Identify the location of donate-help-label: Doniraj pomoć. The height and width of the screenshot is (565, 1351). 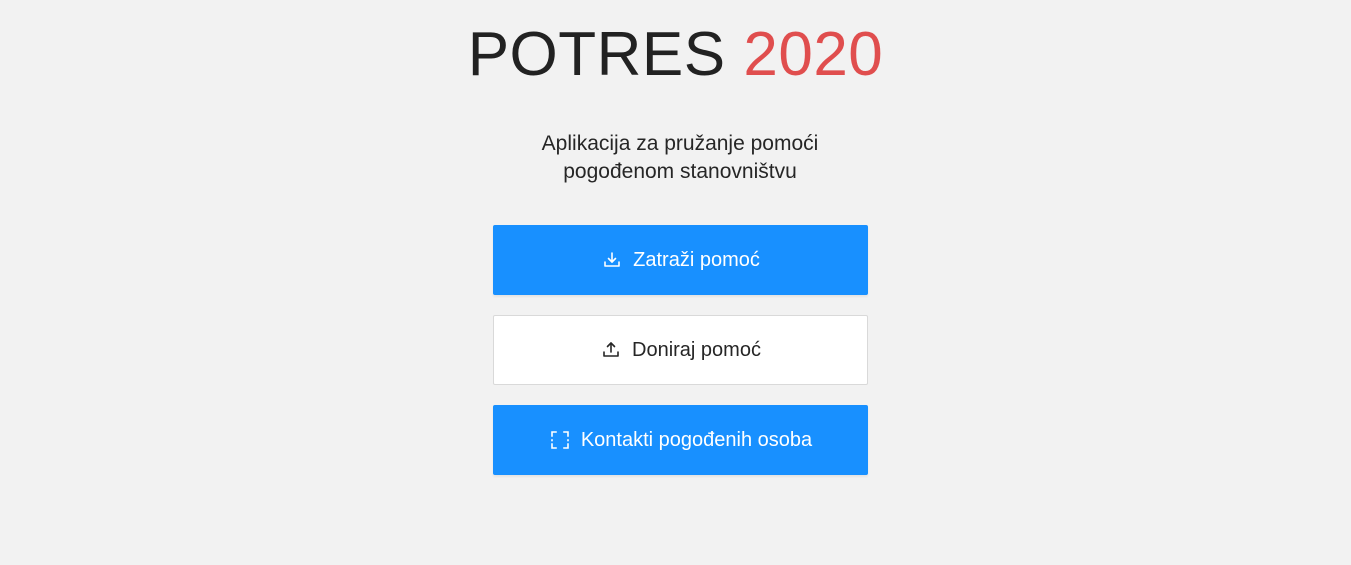
(696, 349).